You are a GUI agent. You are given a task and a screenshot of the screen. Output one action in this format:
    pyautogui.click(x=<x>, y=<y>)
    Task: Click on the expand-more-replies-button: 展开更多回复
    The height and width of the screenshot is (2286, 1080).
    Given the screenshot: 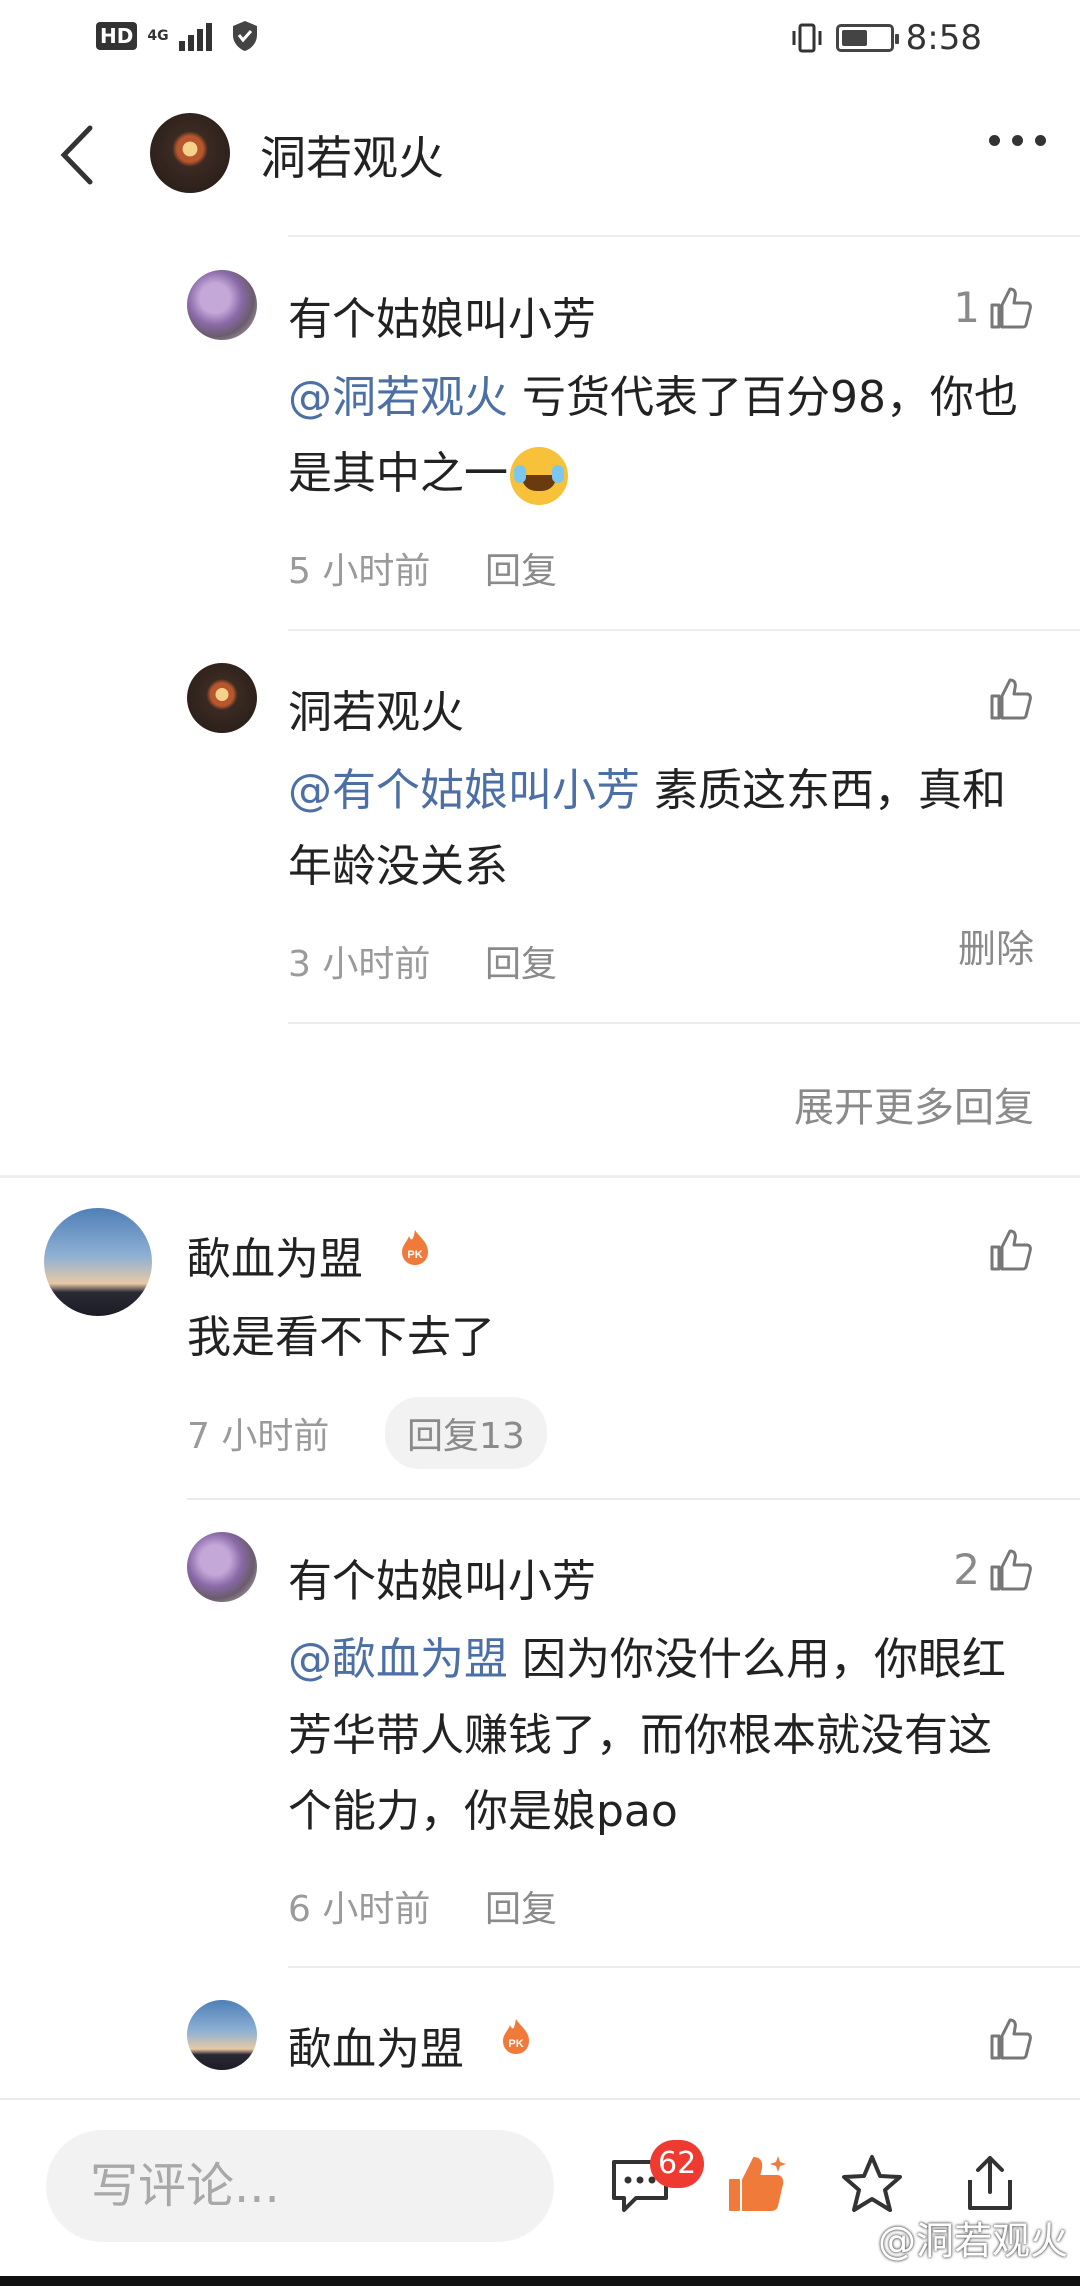 What is the action you would take?
    pyautogui.click(x=914, y=1104)
    